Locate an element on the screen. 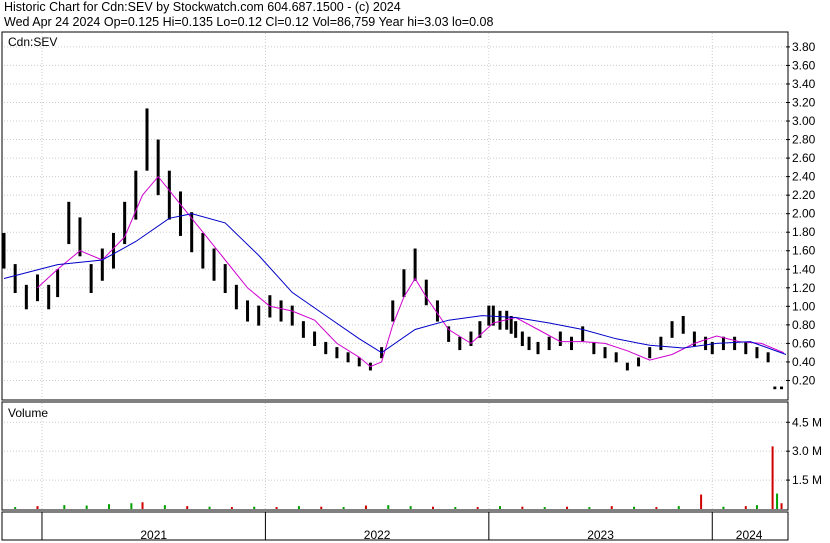  price-tick-label: 2.40 is located at coordinates (804, 177).